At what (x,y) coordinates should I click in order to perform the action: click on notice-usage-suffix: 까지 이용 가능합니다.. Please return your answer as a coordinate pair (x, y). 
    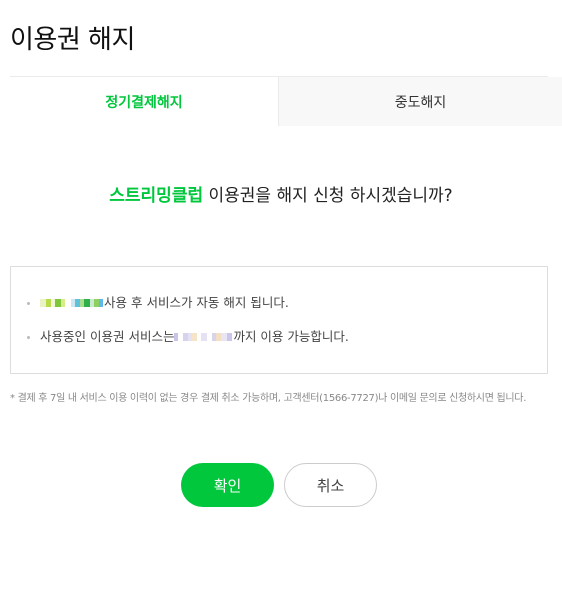
    Looking at the image, I should click on (291, 336).